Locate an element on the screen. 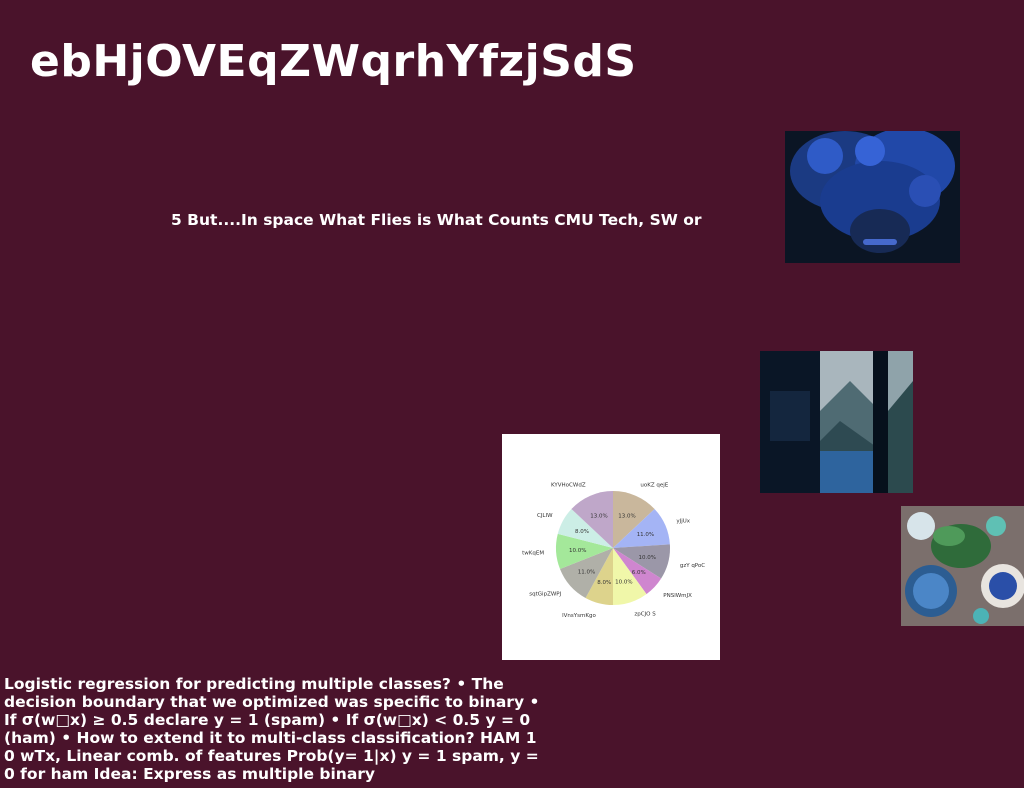  pie-category-label: gzY qPoC is located at coordinates (692, 566).